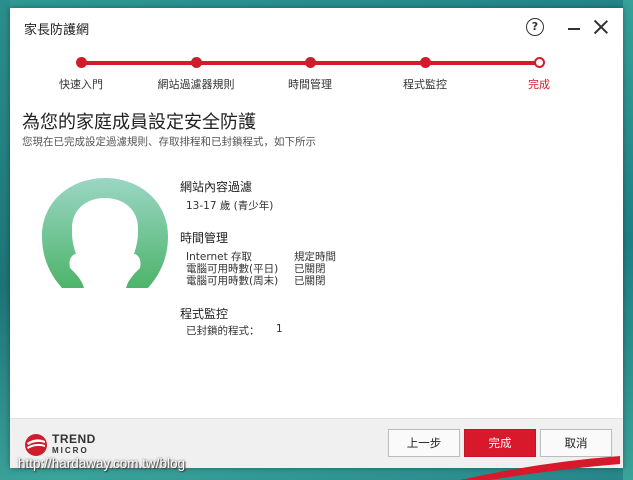 The image size is (633, 480). I want to click on back-button: 上一步, so click(424, 443).